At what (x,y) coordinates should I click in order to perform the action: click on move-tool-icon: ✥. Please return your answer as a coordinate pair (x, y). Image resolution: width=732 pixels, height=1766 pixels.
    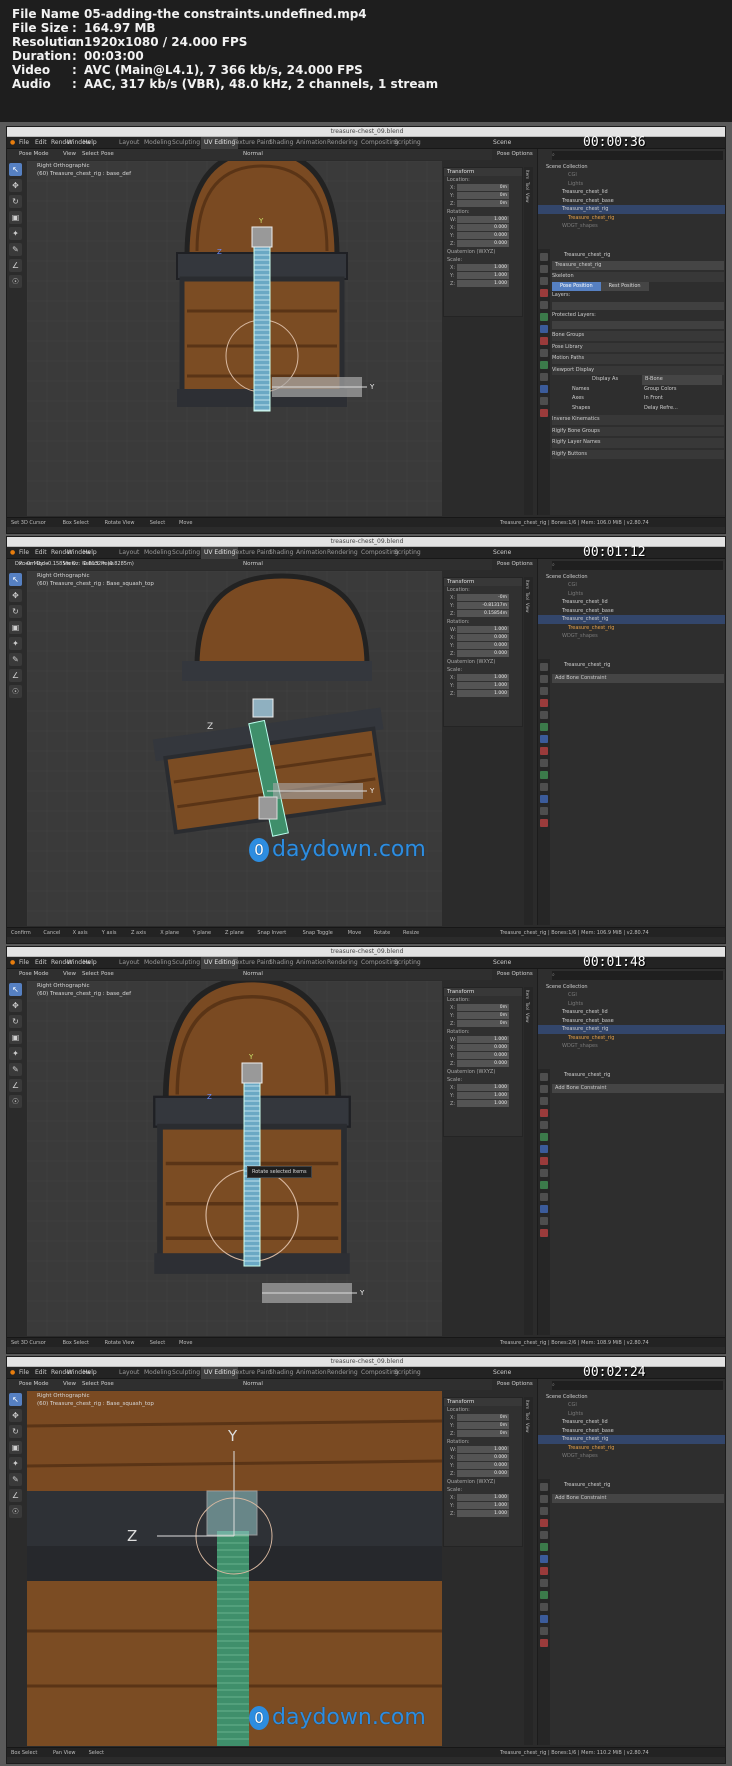
    Looking at the image, I should click on (15, 595).